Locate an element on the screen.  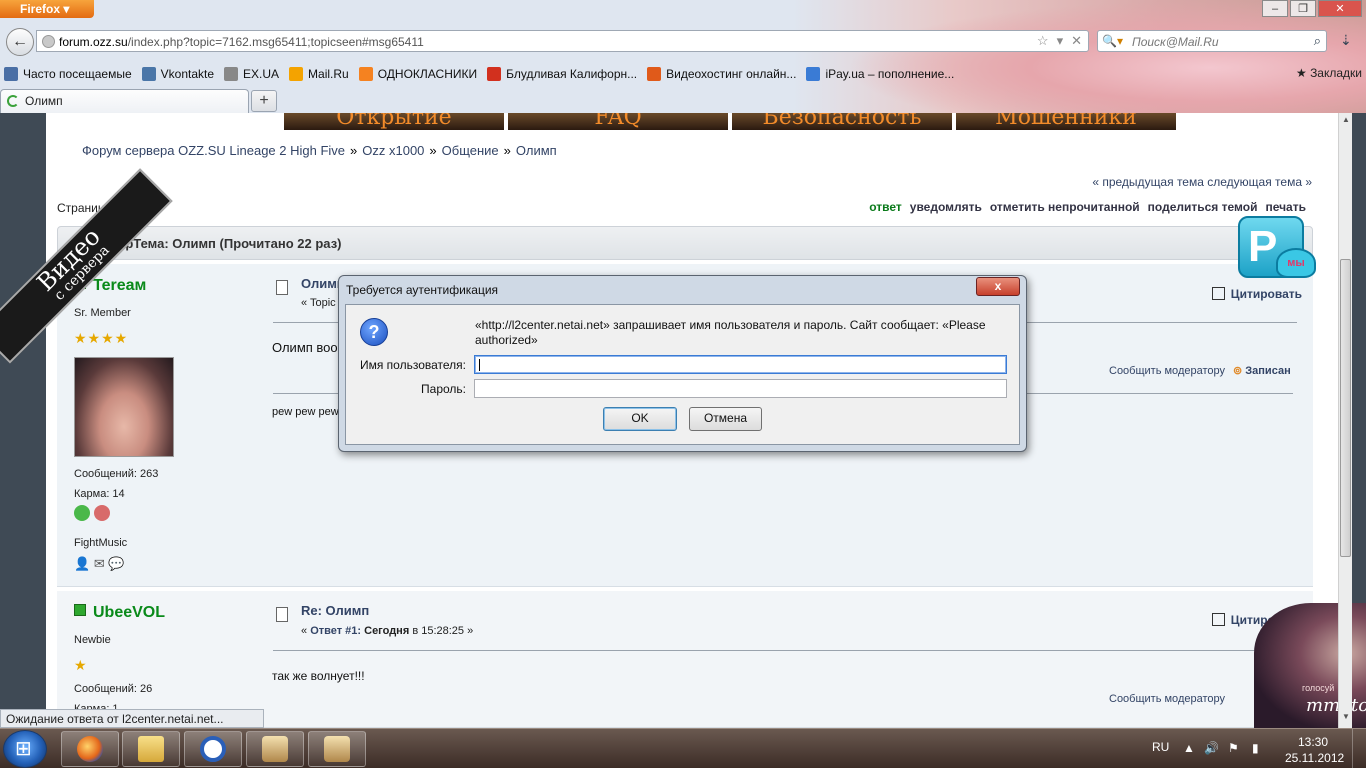
breadcrumb-board: Общение is located at coordinates (470, 150).